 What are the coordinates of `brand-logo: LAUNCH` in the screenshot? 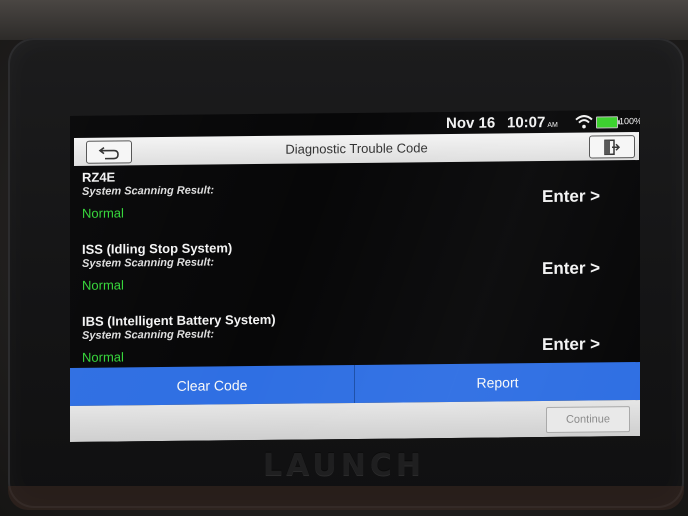 It's located at (343, 465).